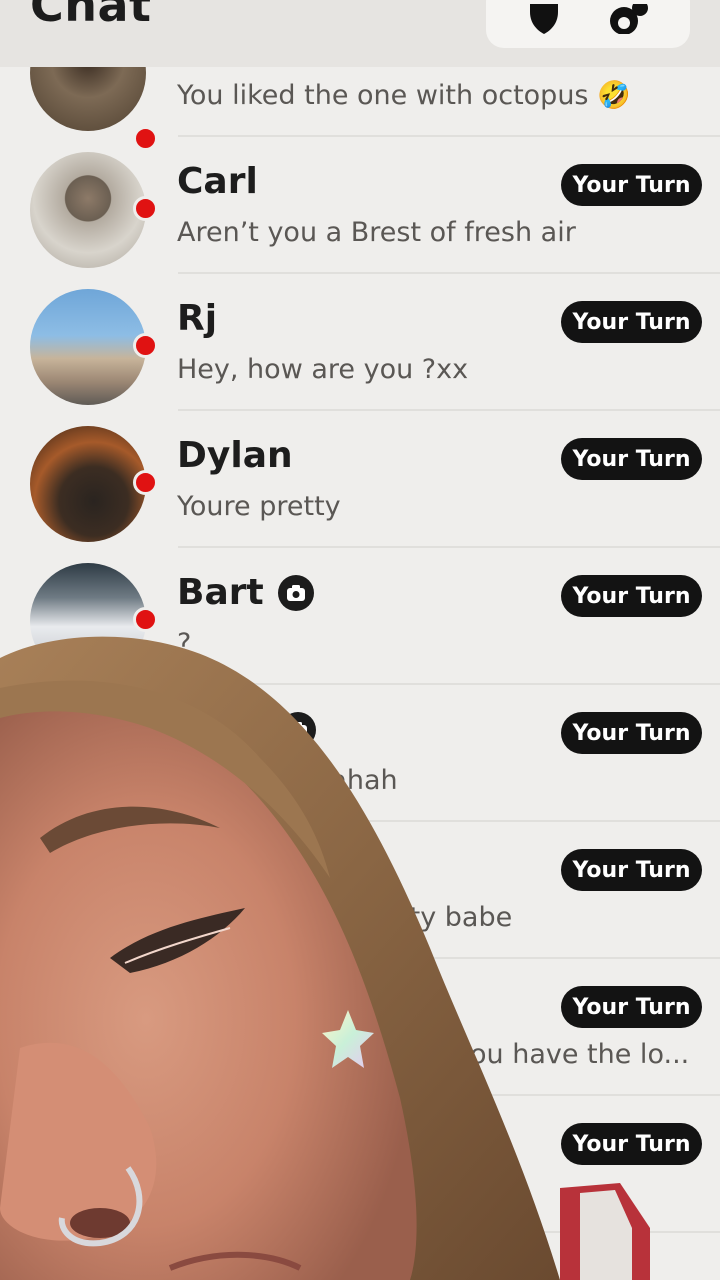 This screenshot has height=1280, width=720. I want to click on page-title: Chat, so click(91, 16).